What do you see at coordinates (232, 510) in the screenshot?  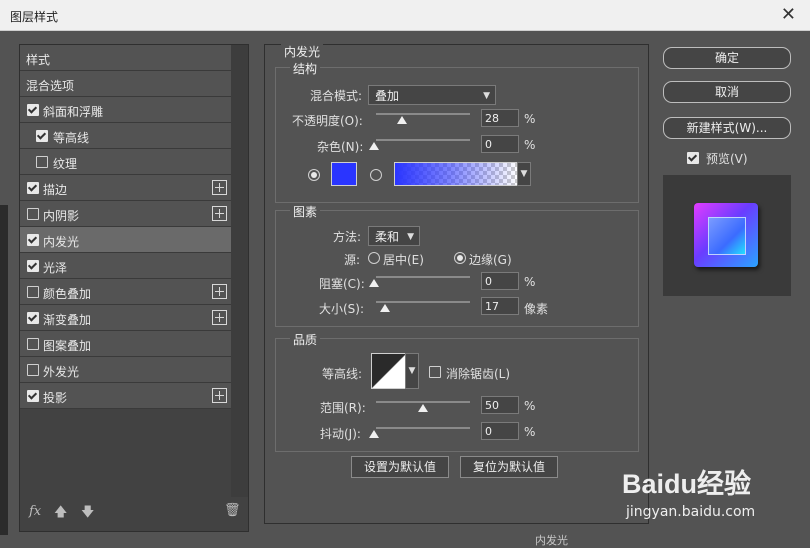 I see `trash-icon: 🗑` at bounding box center [232, 510].